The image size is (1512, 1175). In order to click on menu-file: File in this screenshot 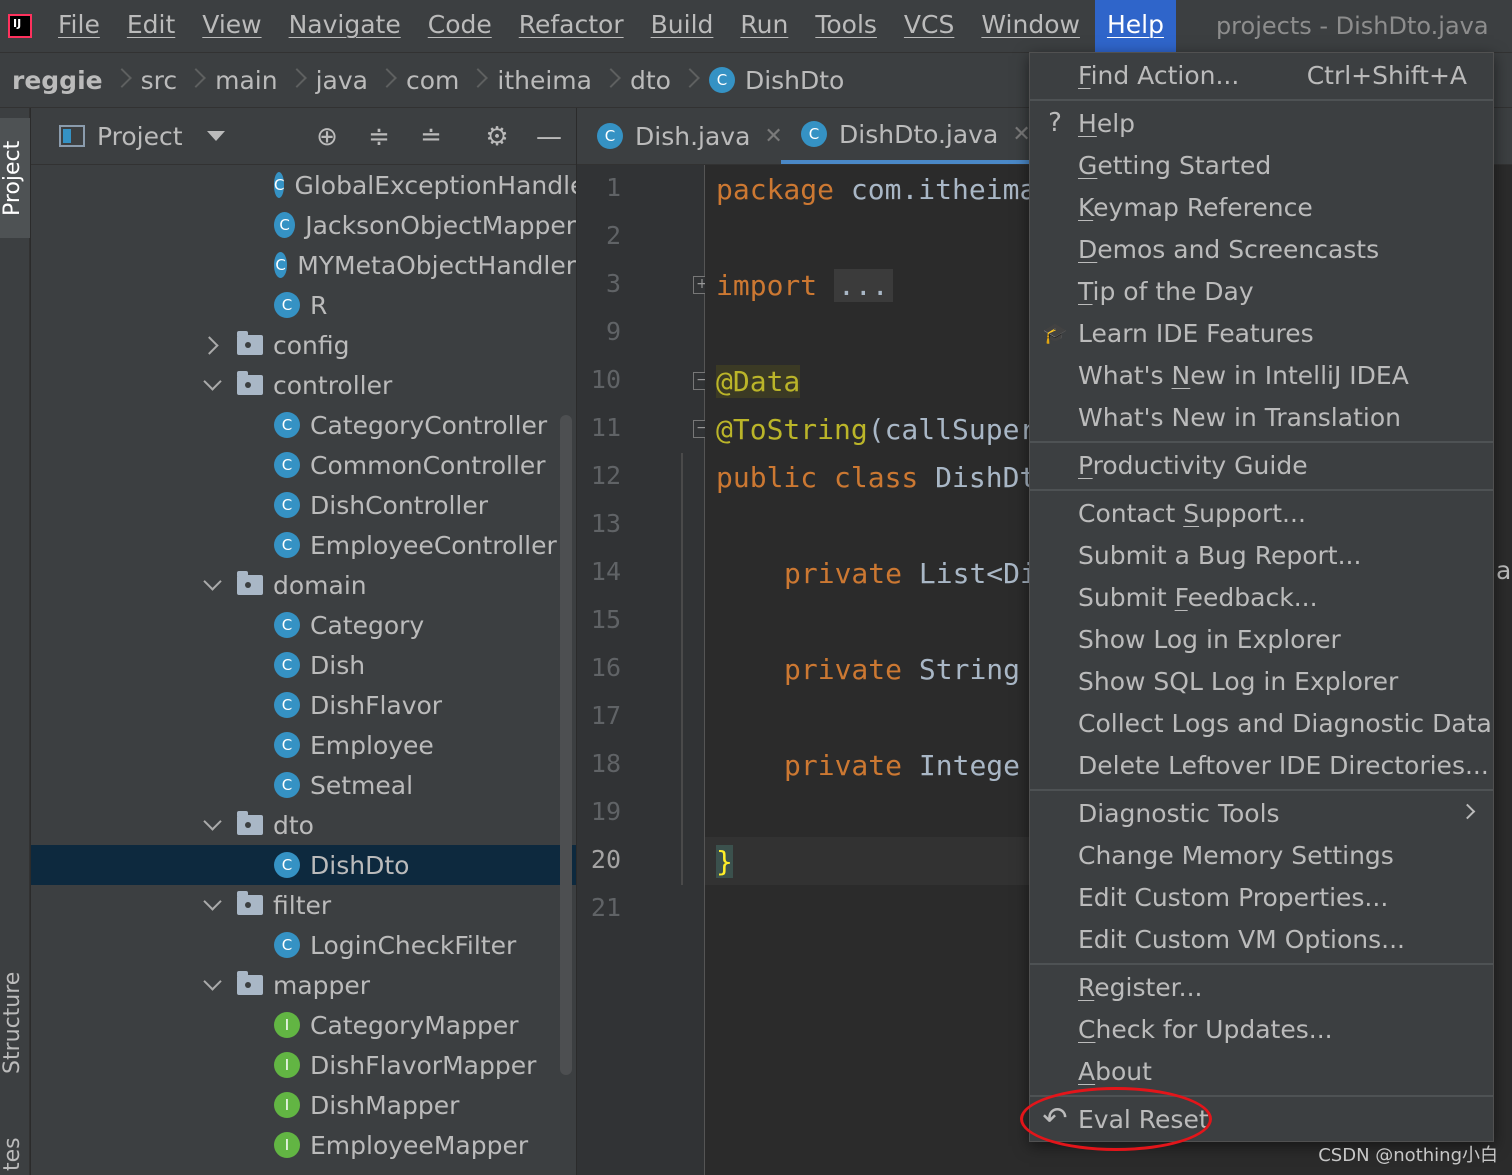, I will do `click(79, 26)`.